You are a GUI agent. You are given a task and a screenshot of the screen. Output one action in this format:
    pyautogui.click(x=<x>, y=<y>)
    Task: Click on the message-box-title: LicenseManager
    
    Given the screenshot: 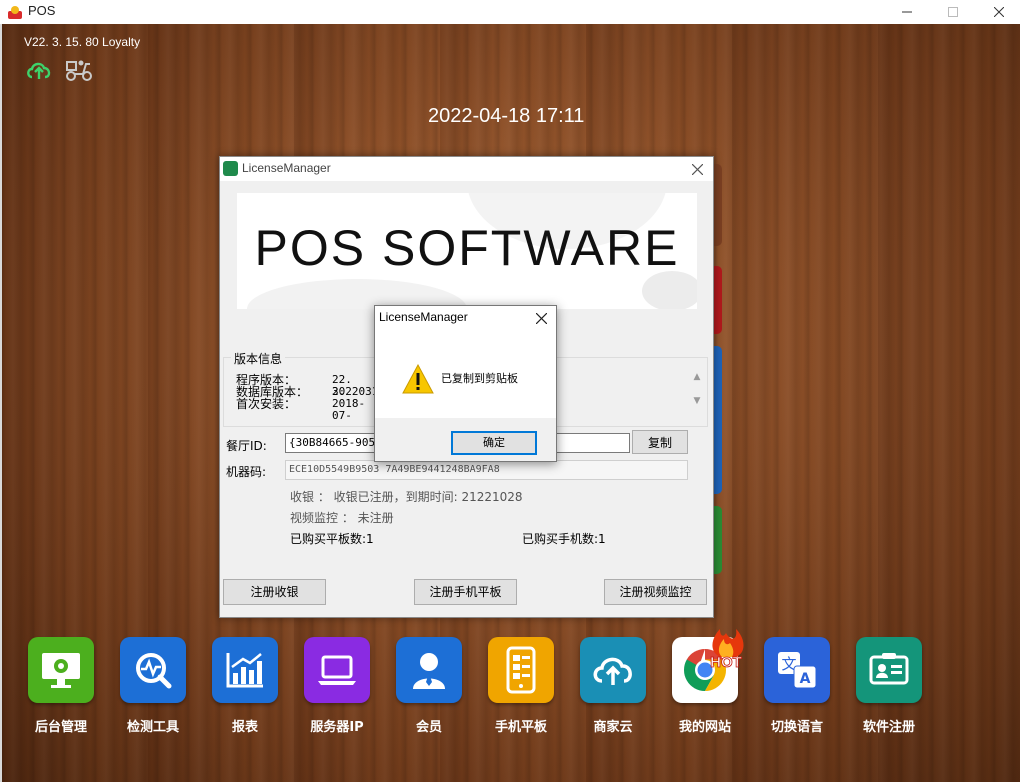 What is the action you would take?
    pyautogui.click(x=423, y=317)
    